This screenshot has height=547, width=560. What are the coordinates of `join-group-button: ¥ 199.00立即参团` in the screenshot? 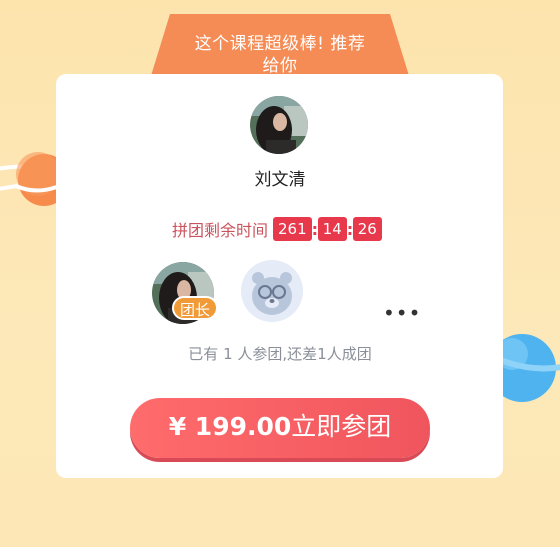 It's located at (280, 428).